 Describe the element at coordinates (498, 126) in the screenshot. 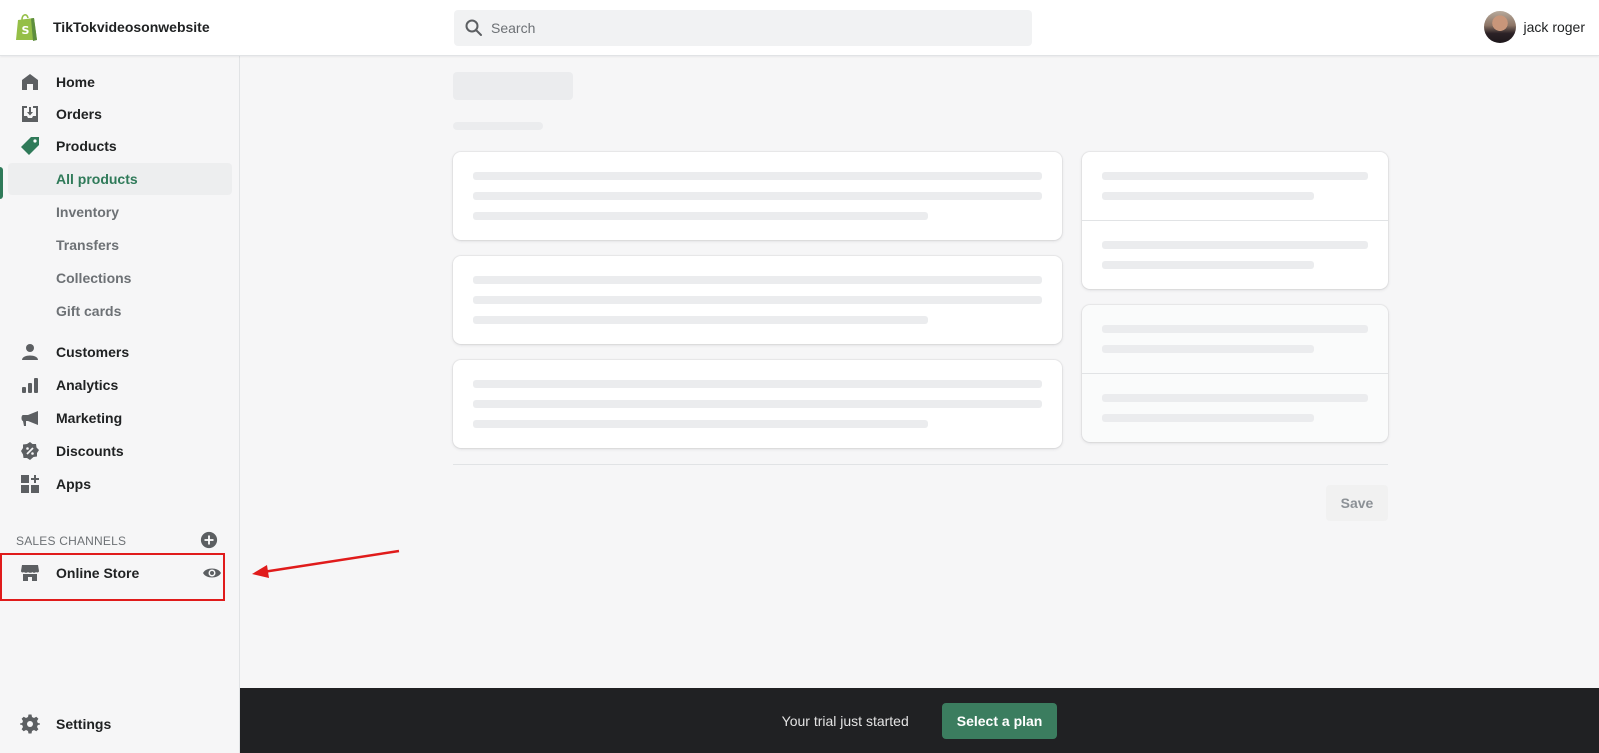

I see `skeleton-subtitle` at that location.